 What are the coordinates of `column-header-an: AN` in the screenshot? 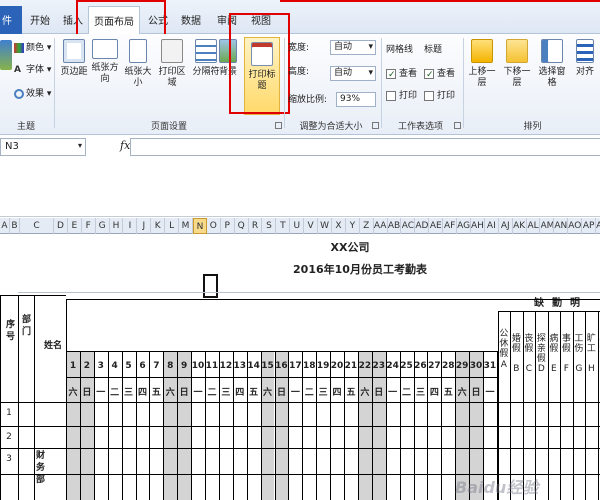 It's located at (561, 226).